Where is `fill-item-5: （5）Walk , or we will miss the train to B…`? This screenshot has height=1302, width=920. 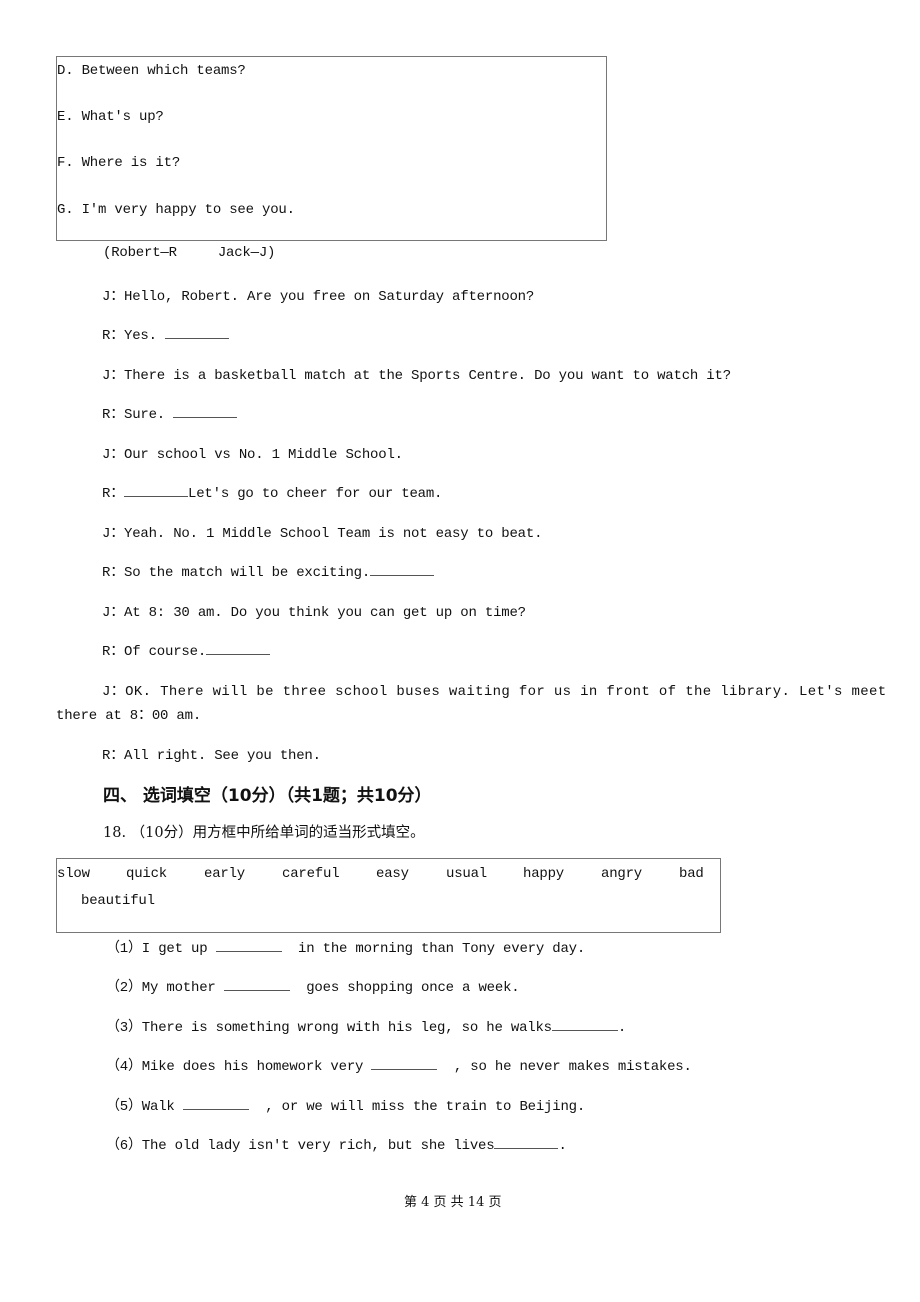
fill-item-5: （5）Walk , or we will miss the train to B… is located at coordinates (346, 1106).